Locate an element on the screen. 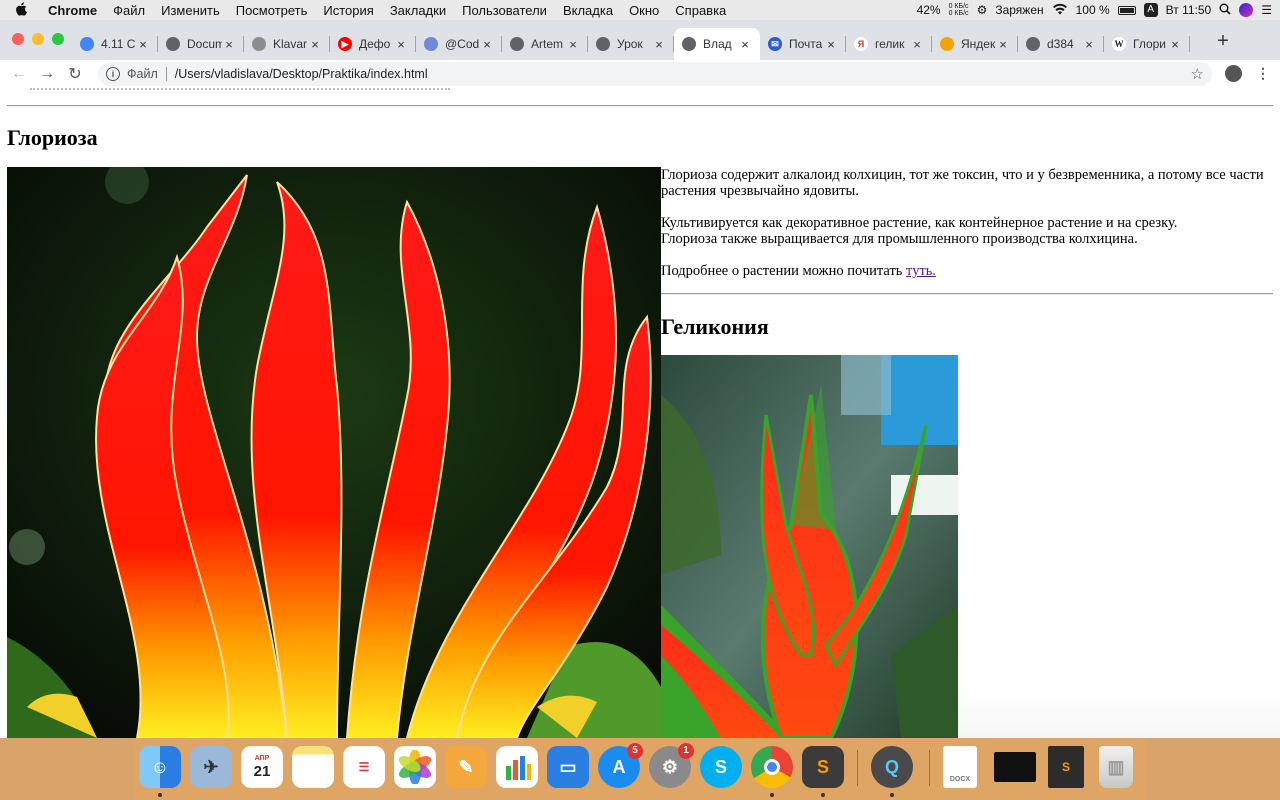  browser-tab: W Глори × is located at coordinates (1147, 44).